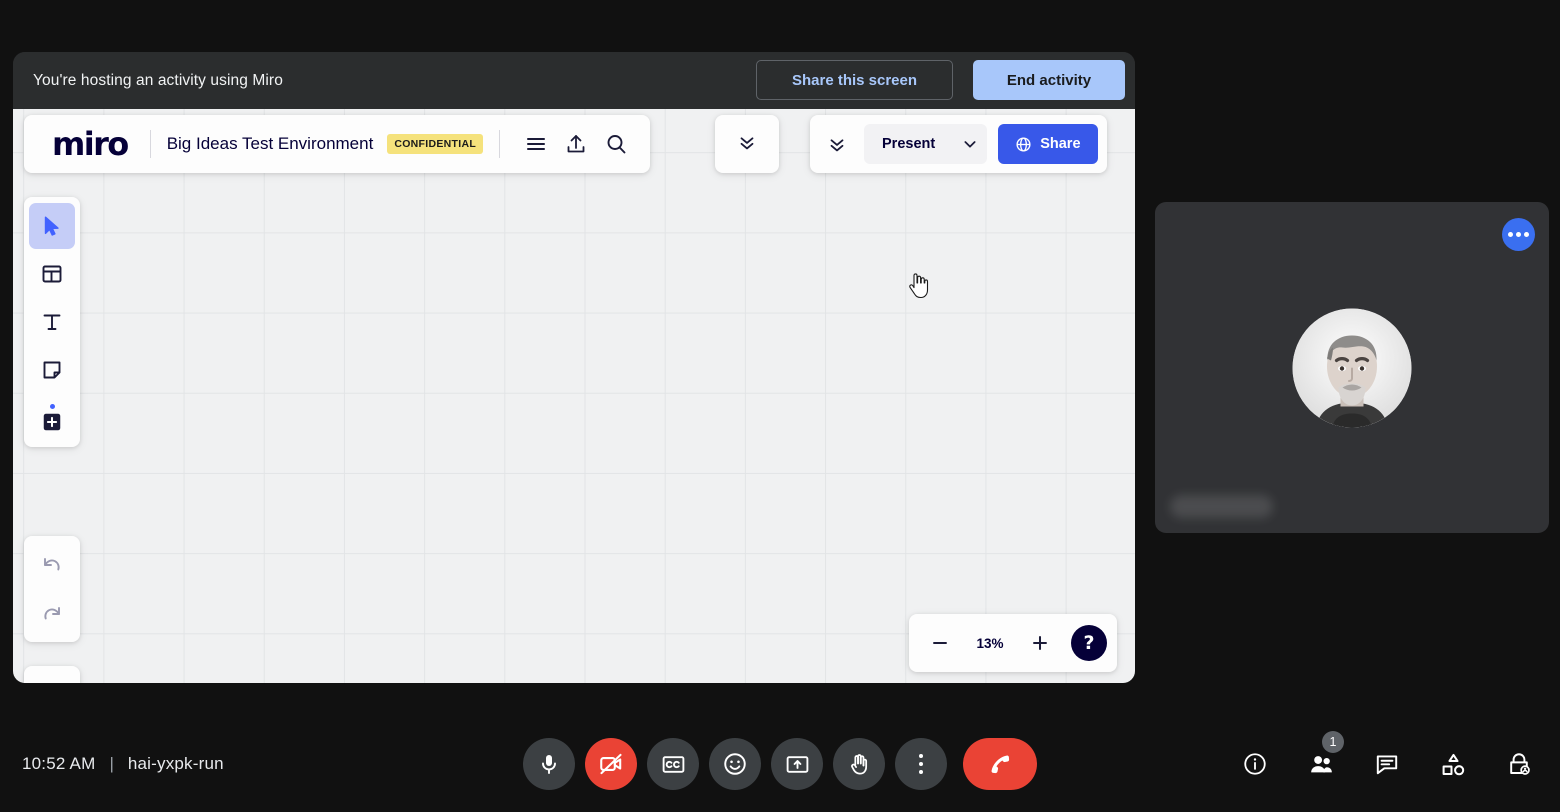 The image size is (1560, 812). I want to click on more-apps-tool, so click(52, 418).